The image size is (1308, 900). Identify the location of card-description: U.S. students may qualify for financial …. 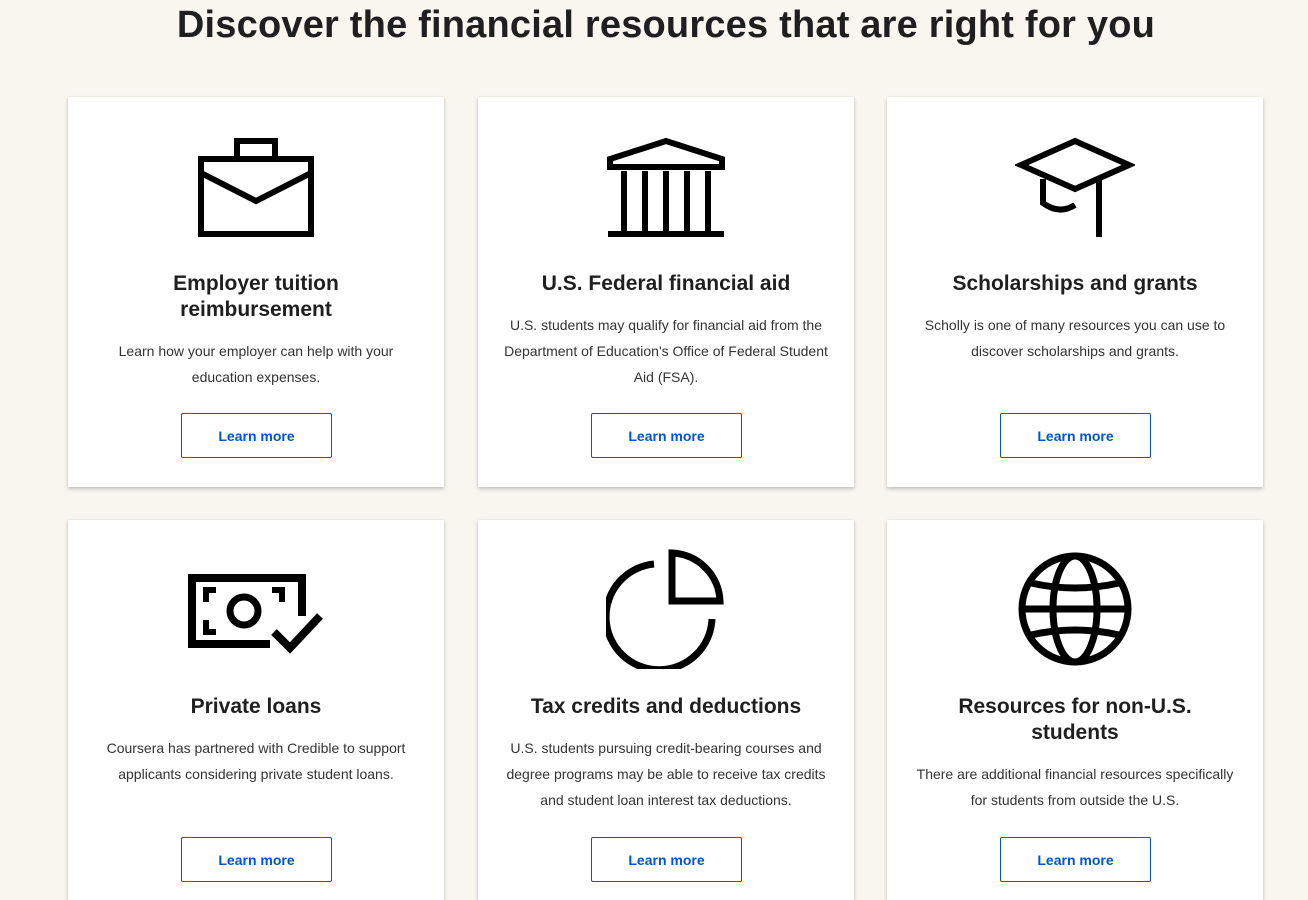
(666, 351).